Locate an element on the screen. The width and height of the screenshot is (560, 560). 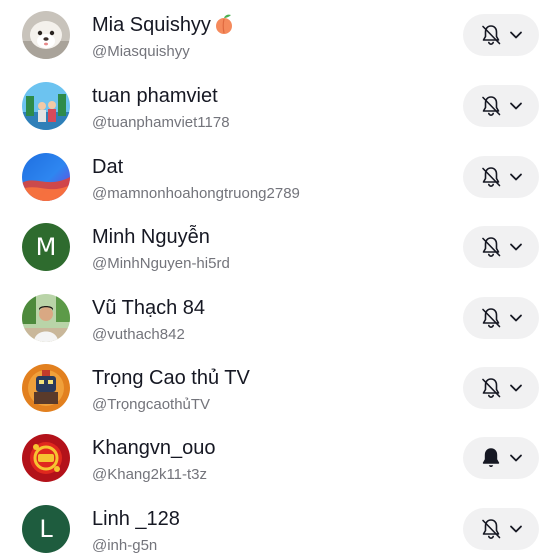
list-item: Khangvn_ouo @Khang2k11-t3z is located at coordinates (280, 458).